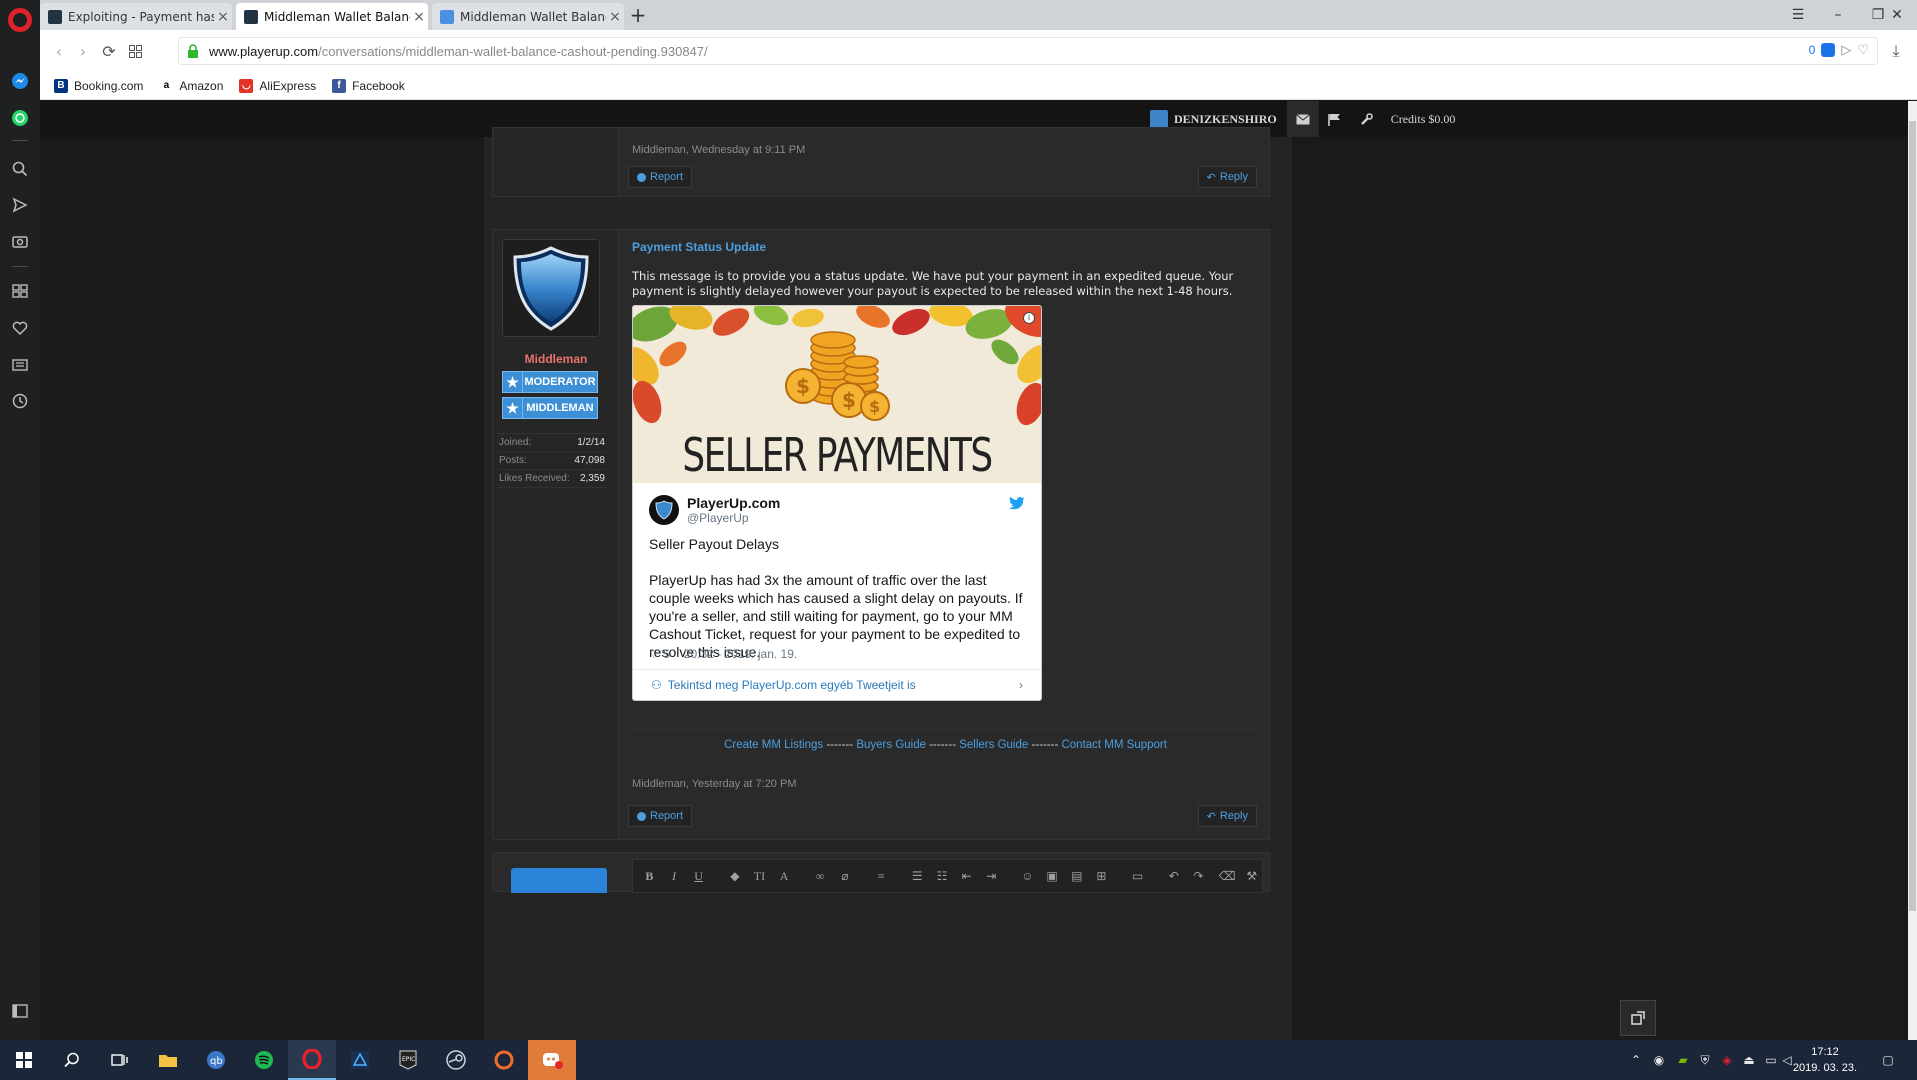 The width and height of the screenshot is (1917, 1080). What do you see at coordinates (1659, 1060) in the screenshot?
I see `discord-tray-icon: ◉` at bounding box center [1659, 1060].